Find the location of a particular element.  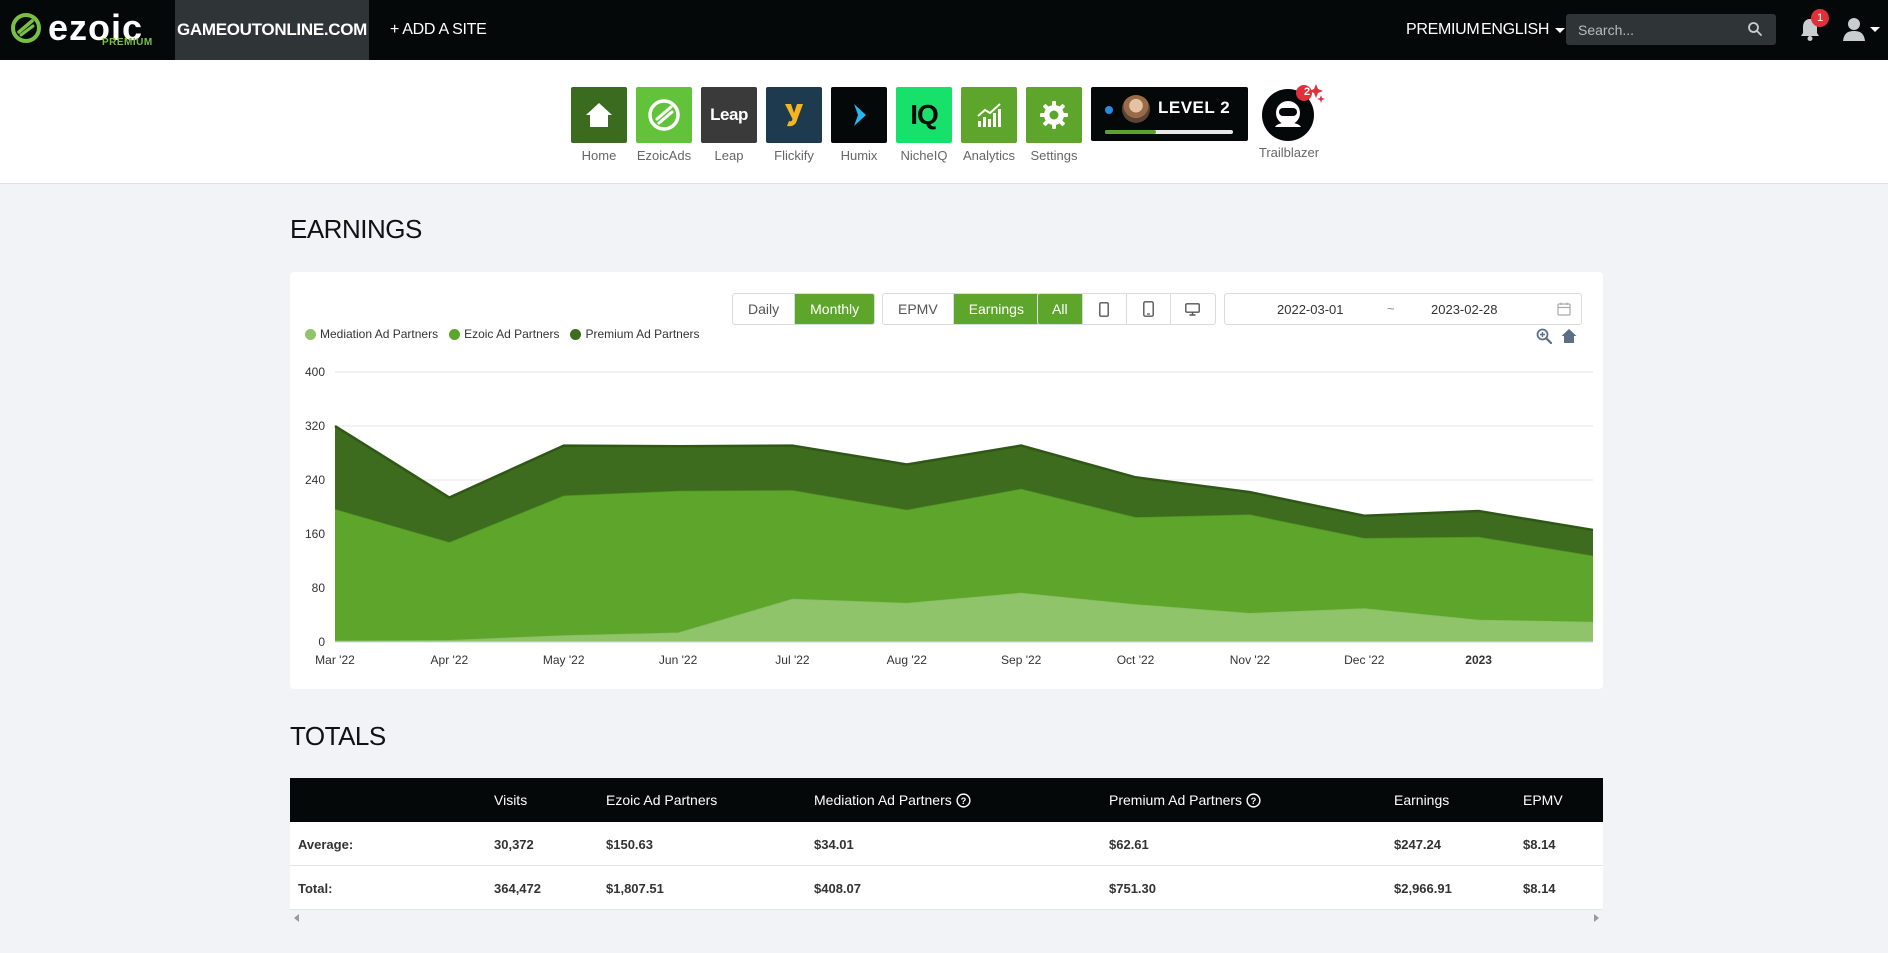

column-header-mediation: Mediation Ad Partners ? is located at coordinates (892, 800).